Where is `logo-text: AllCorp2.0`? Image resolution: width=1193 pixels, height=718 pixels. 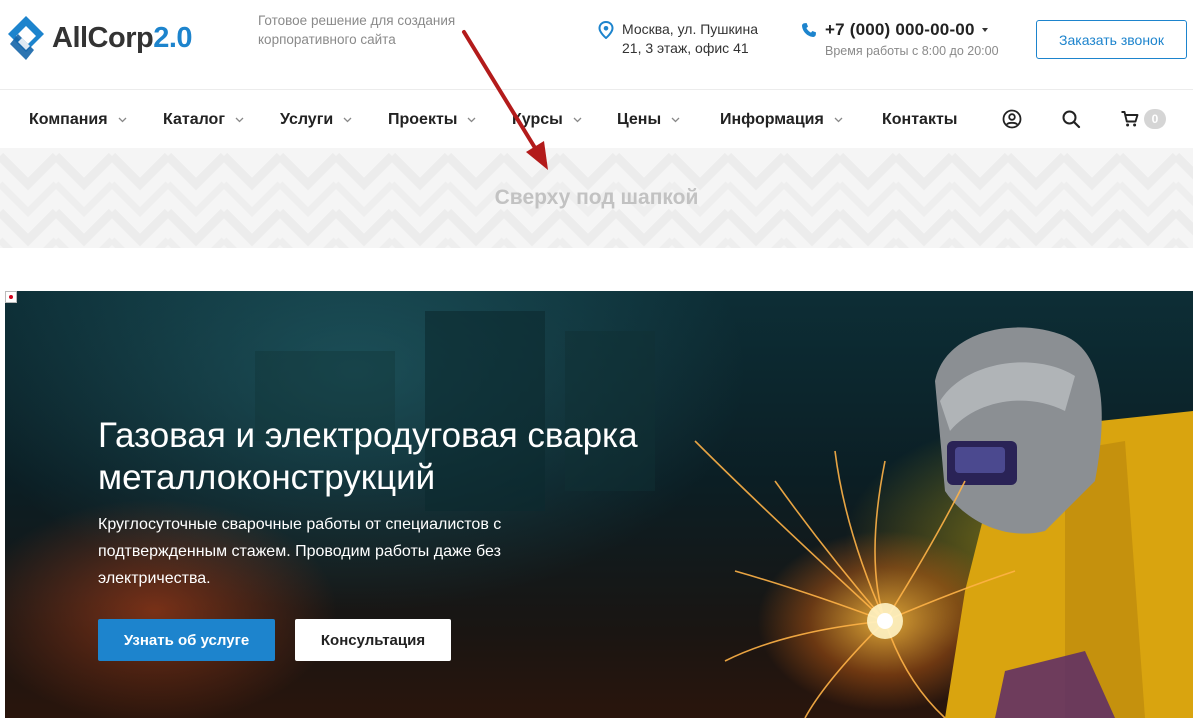
logo-text: AllCorp2.0 is located at coordinates (122, 37).